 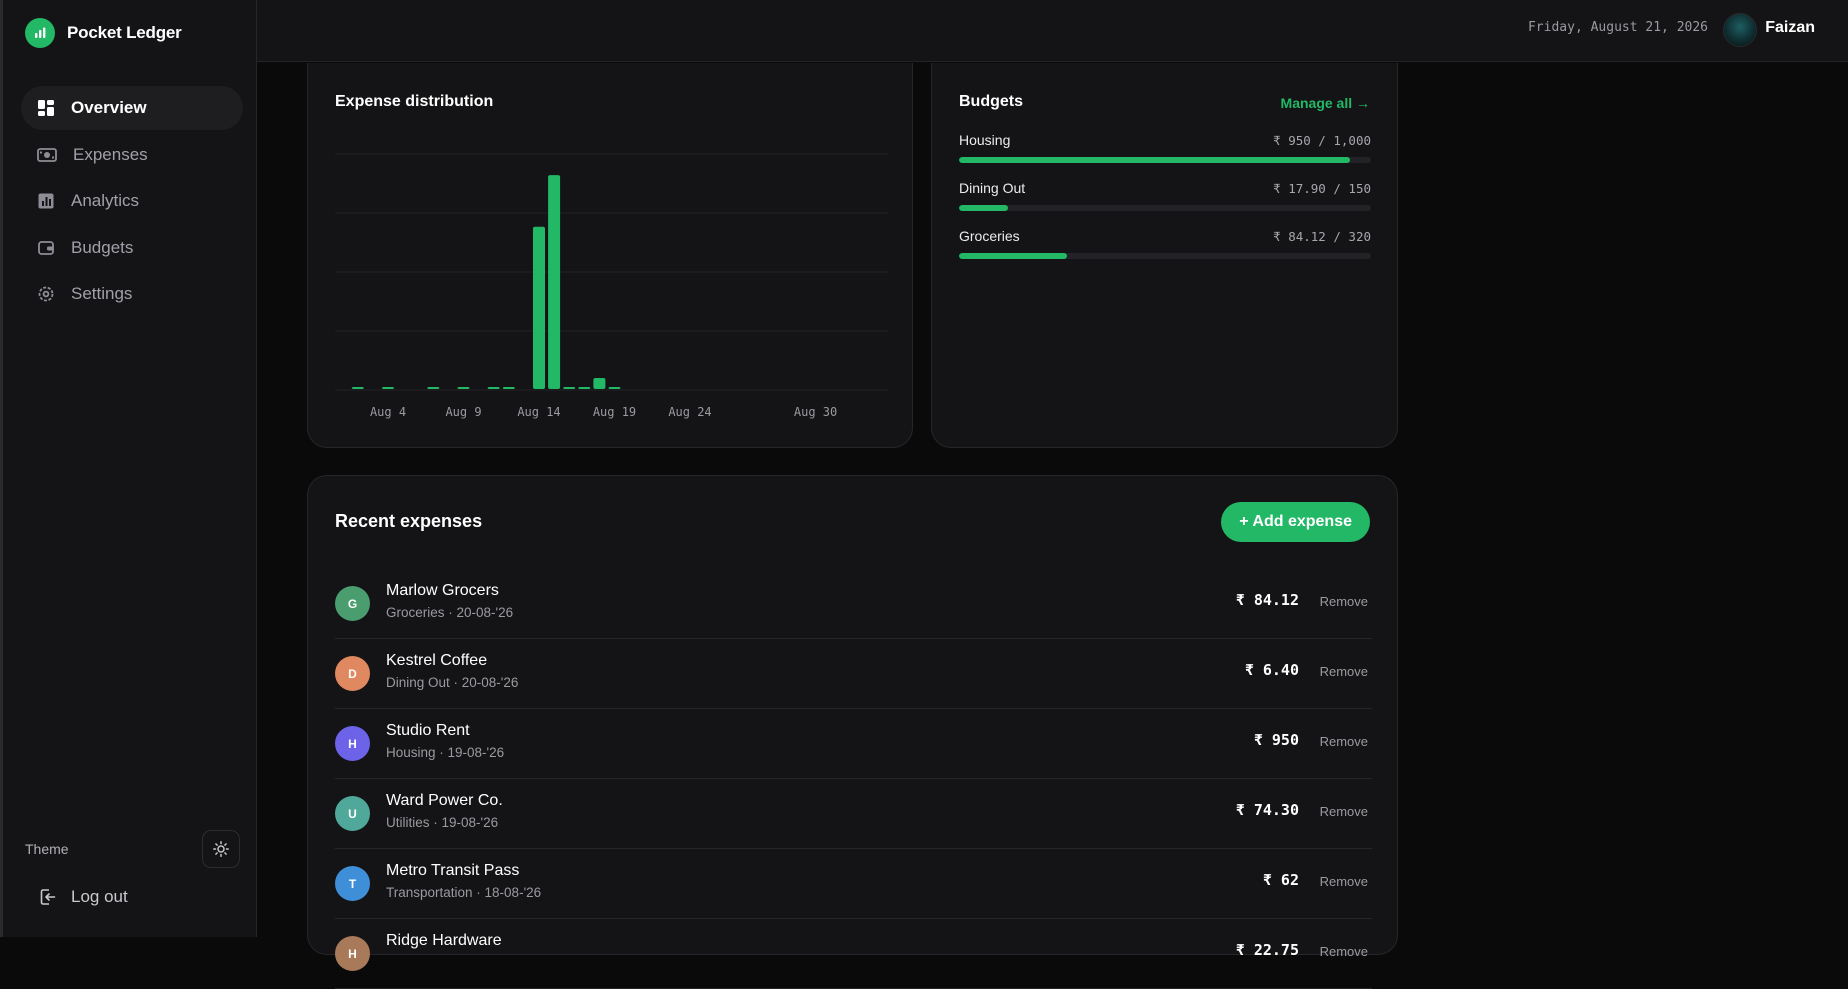 What do you see at coordinates (352, 883) in the screenshot?
I see `expense-category-avatar: T` at bounding box center [352, 883].